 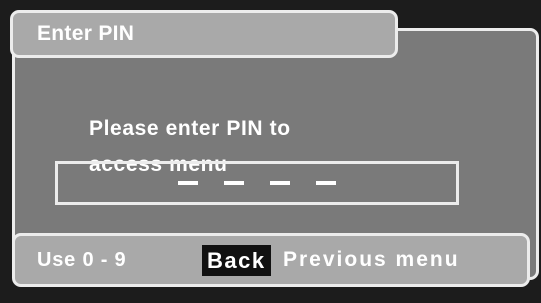 I want to click on message-line-1: Please enter PIN to, so click(x=190, y=128).